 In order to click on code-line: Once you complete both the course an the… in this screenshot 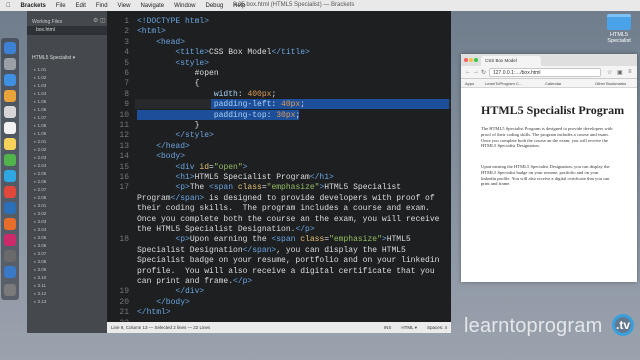, I will do `click(288, 219)`.